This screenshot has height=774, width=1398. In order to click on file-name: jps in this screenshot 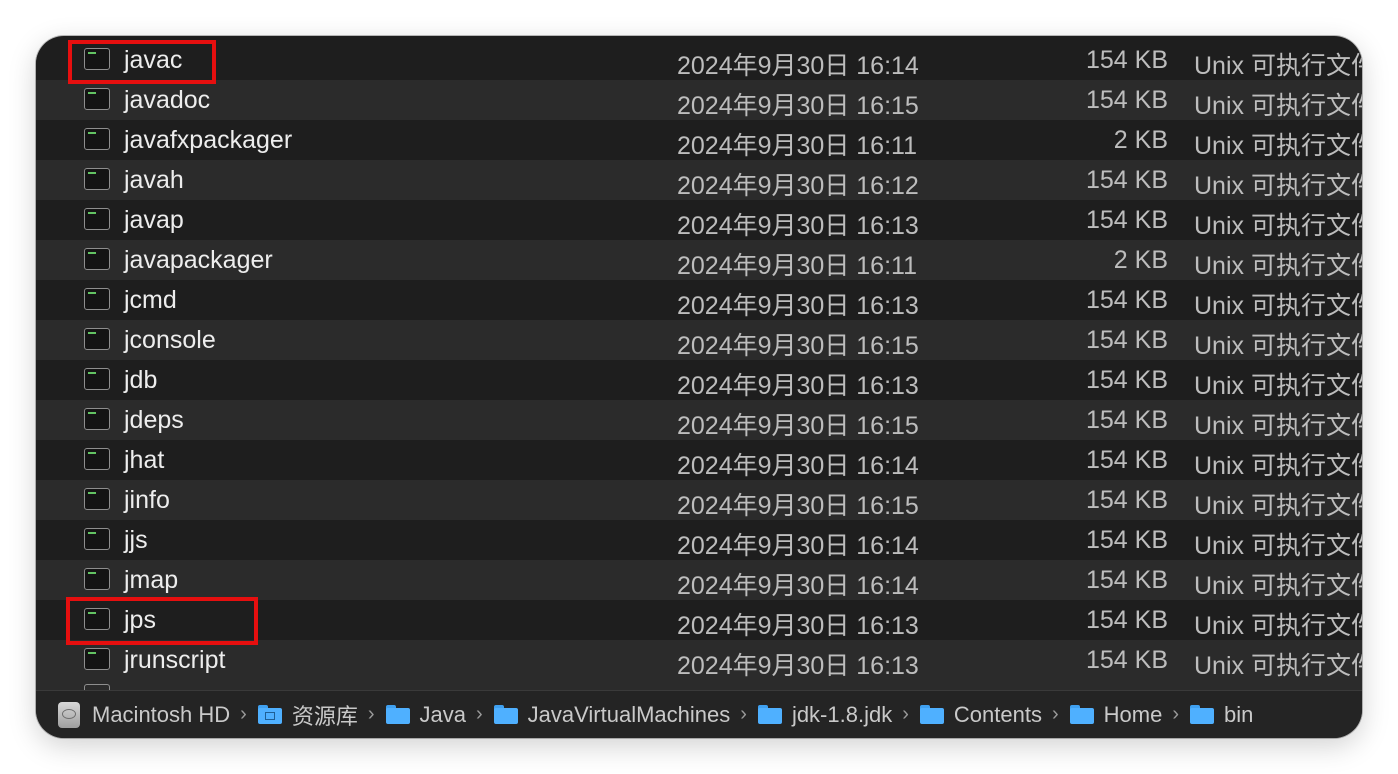, I will do `click(140, 620)`.